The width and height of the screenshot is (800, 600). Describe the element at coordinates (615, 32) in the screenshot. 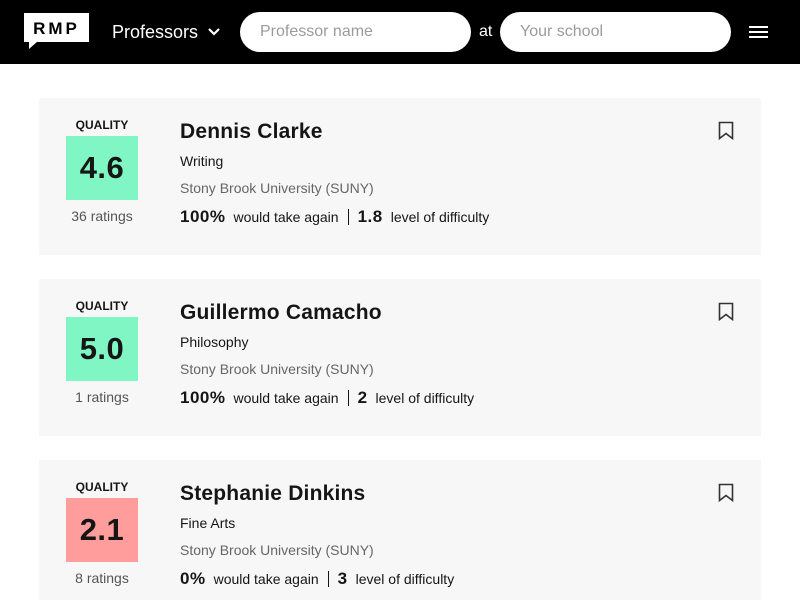

I see `school-input` at that location.